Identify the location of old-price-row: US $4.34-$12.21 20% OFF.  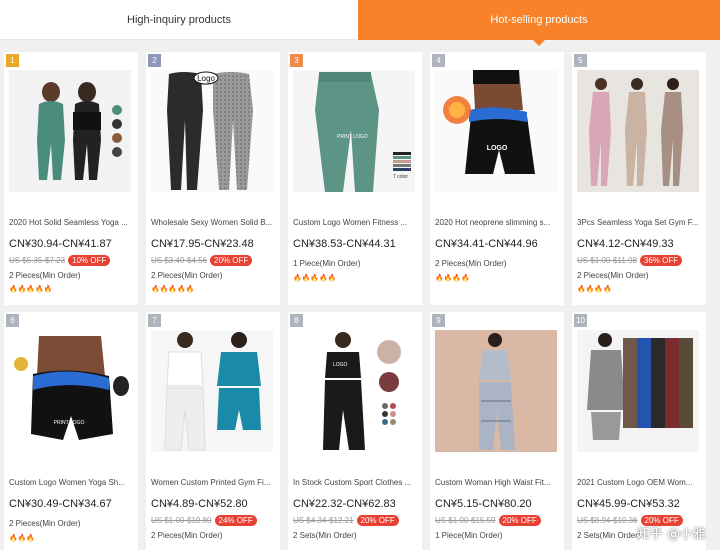
(346, 520).